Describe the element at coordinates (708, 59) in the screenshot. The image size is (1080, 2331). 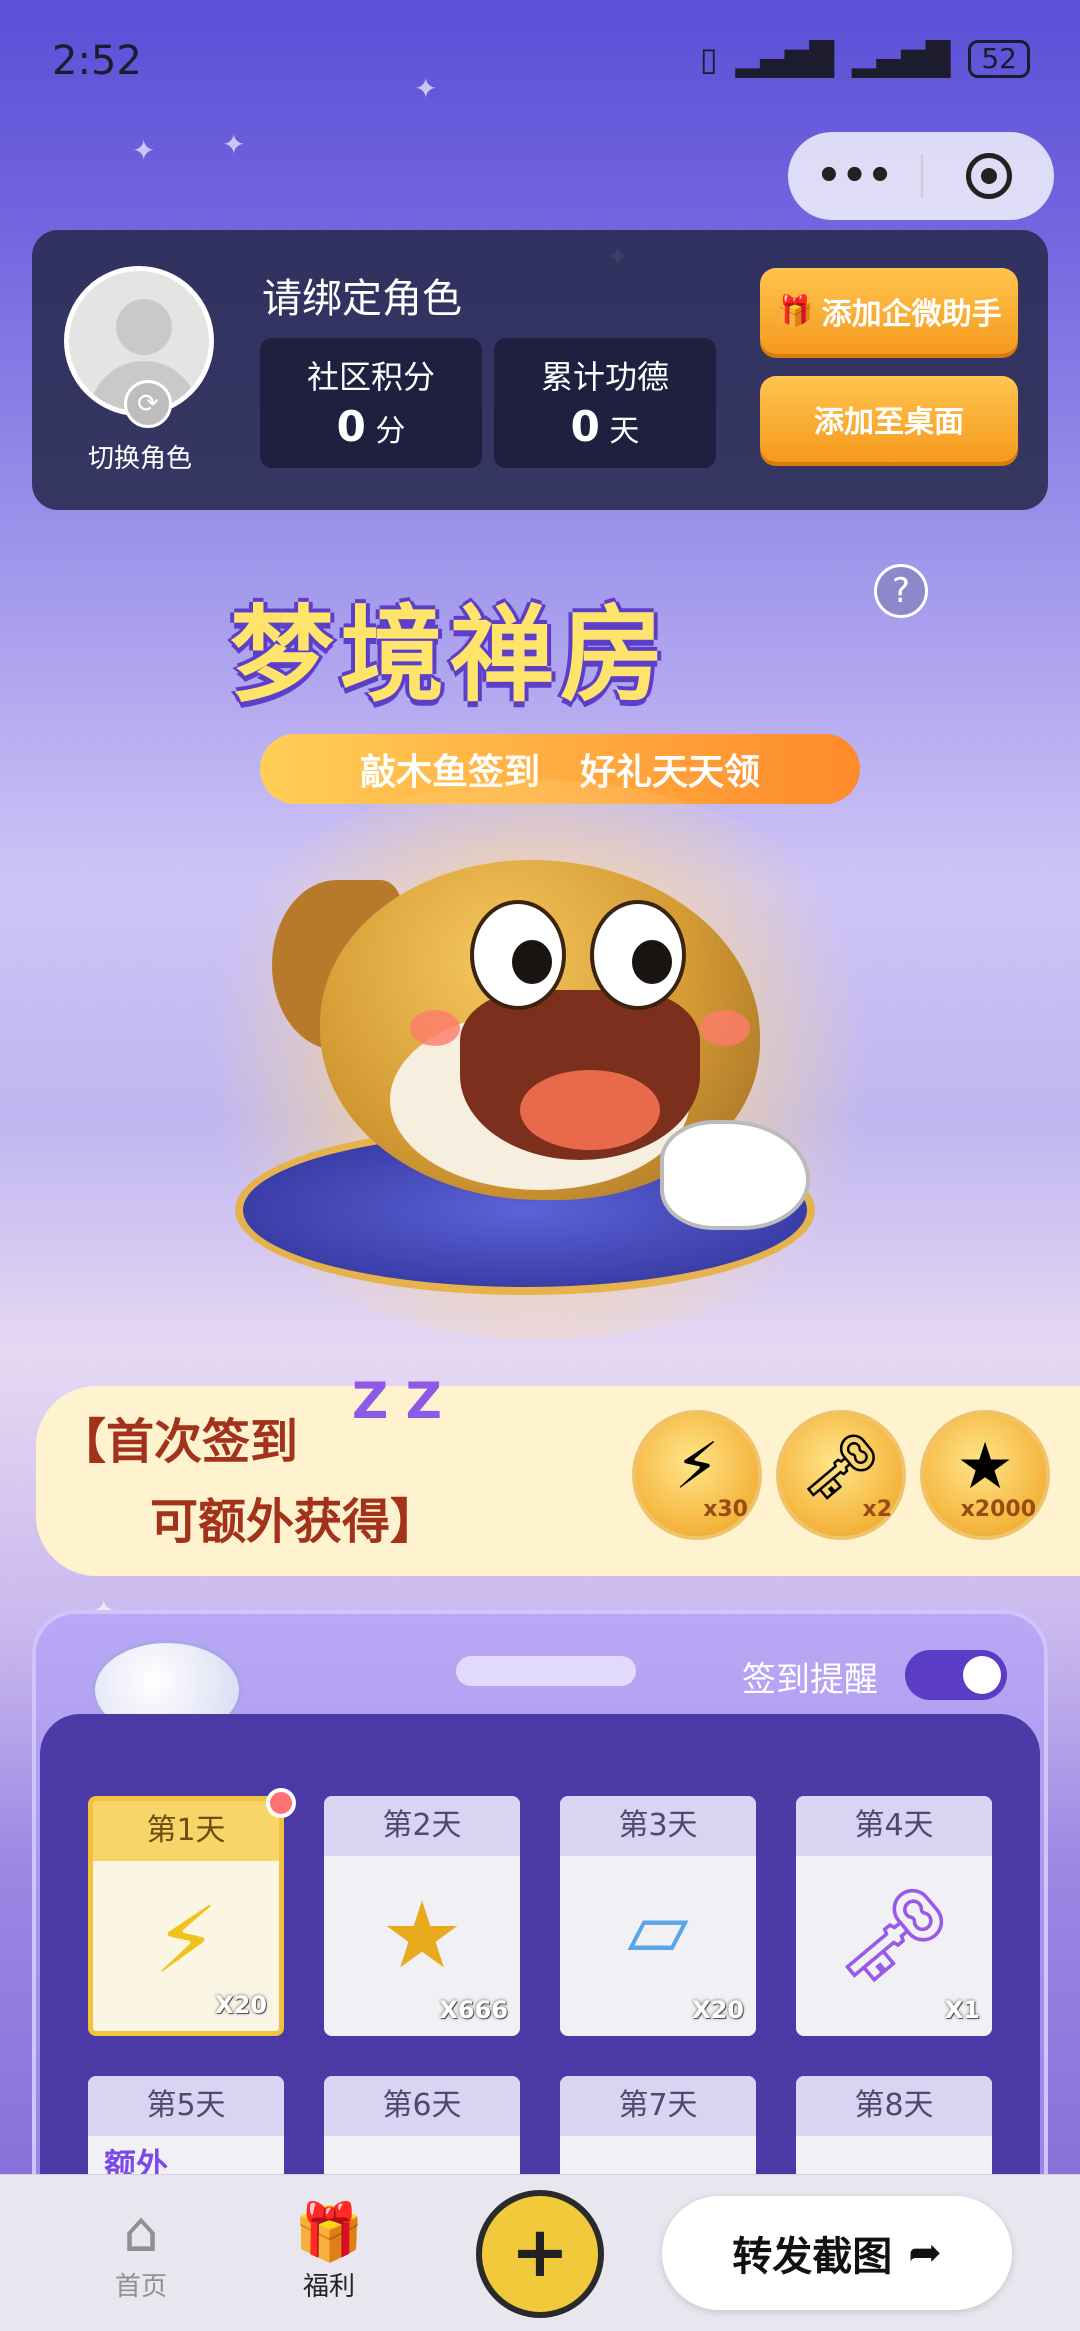
I see `vibrate-icon: ▯` at that location.